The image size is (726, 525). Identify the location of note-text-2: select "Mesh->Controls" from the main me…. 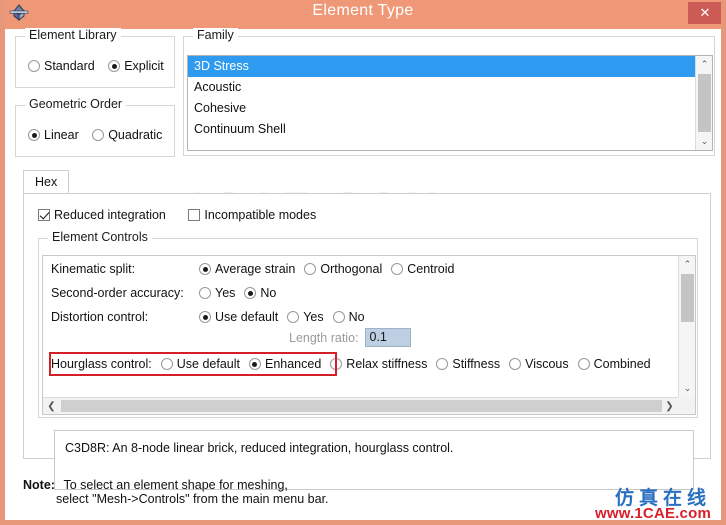
(192, 499).